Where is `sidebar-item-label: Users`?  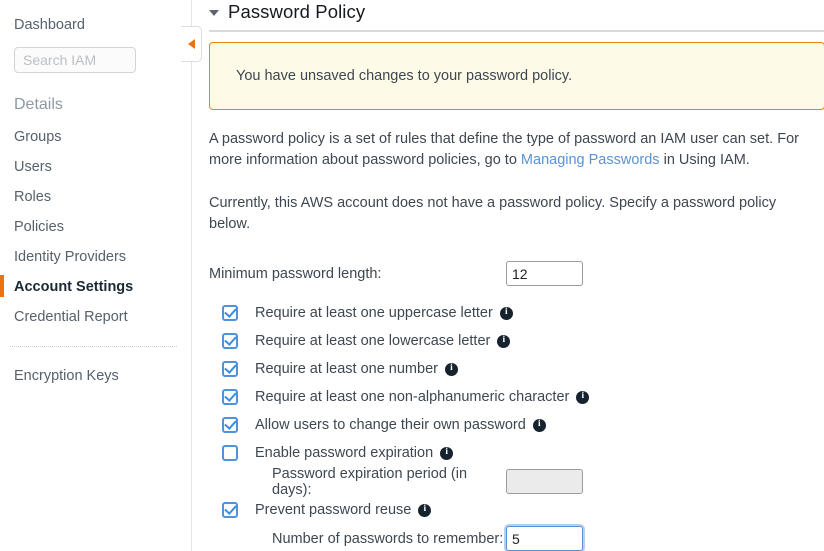
sidebar-item-label: Users is located at coordinates (33, 167).